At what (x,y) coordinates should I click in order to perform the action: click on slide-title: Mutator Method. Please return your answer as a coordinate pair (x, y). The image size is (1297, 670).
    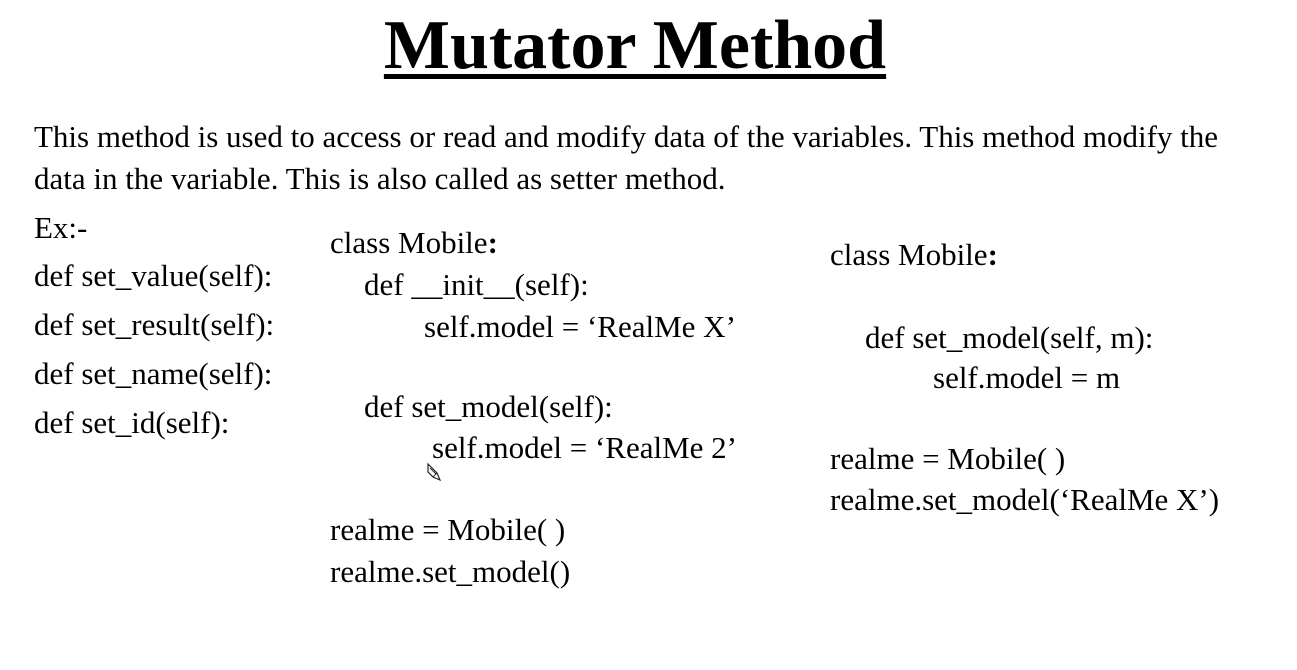
    Looking at the image, I should click on (635, 45).